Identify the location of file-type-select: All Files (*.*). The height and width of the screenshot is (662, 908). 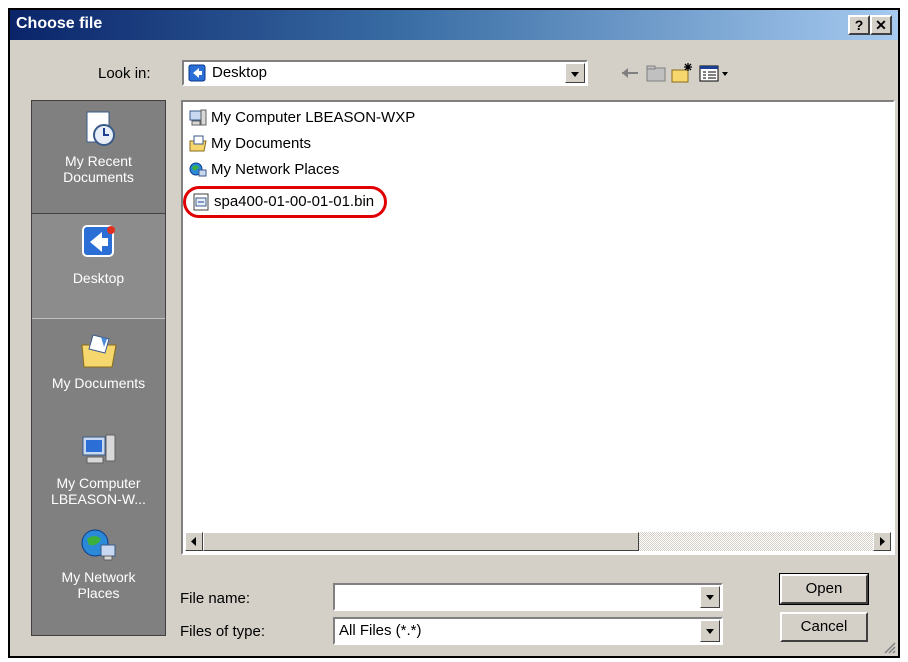
(528, 631).